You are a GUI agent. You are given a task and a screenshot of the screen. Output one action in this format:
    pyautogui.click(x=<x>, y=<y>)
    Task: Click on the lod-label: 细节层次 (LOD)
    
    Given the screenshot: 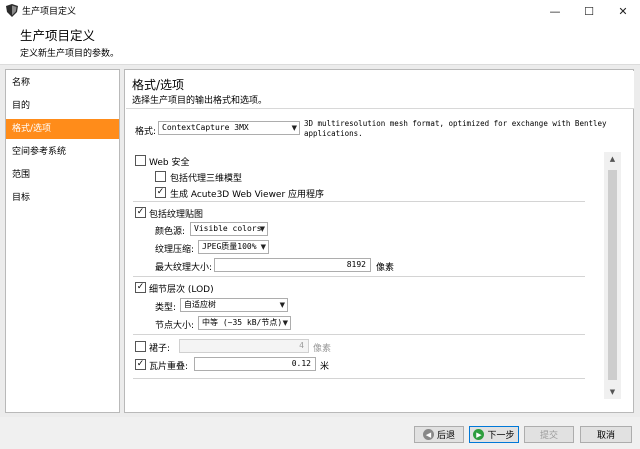 What is the action you would take?
    pyautogui.click(x=181, y=290)
    